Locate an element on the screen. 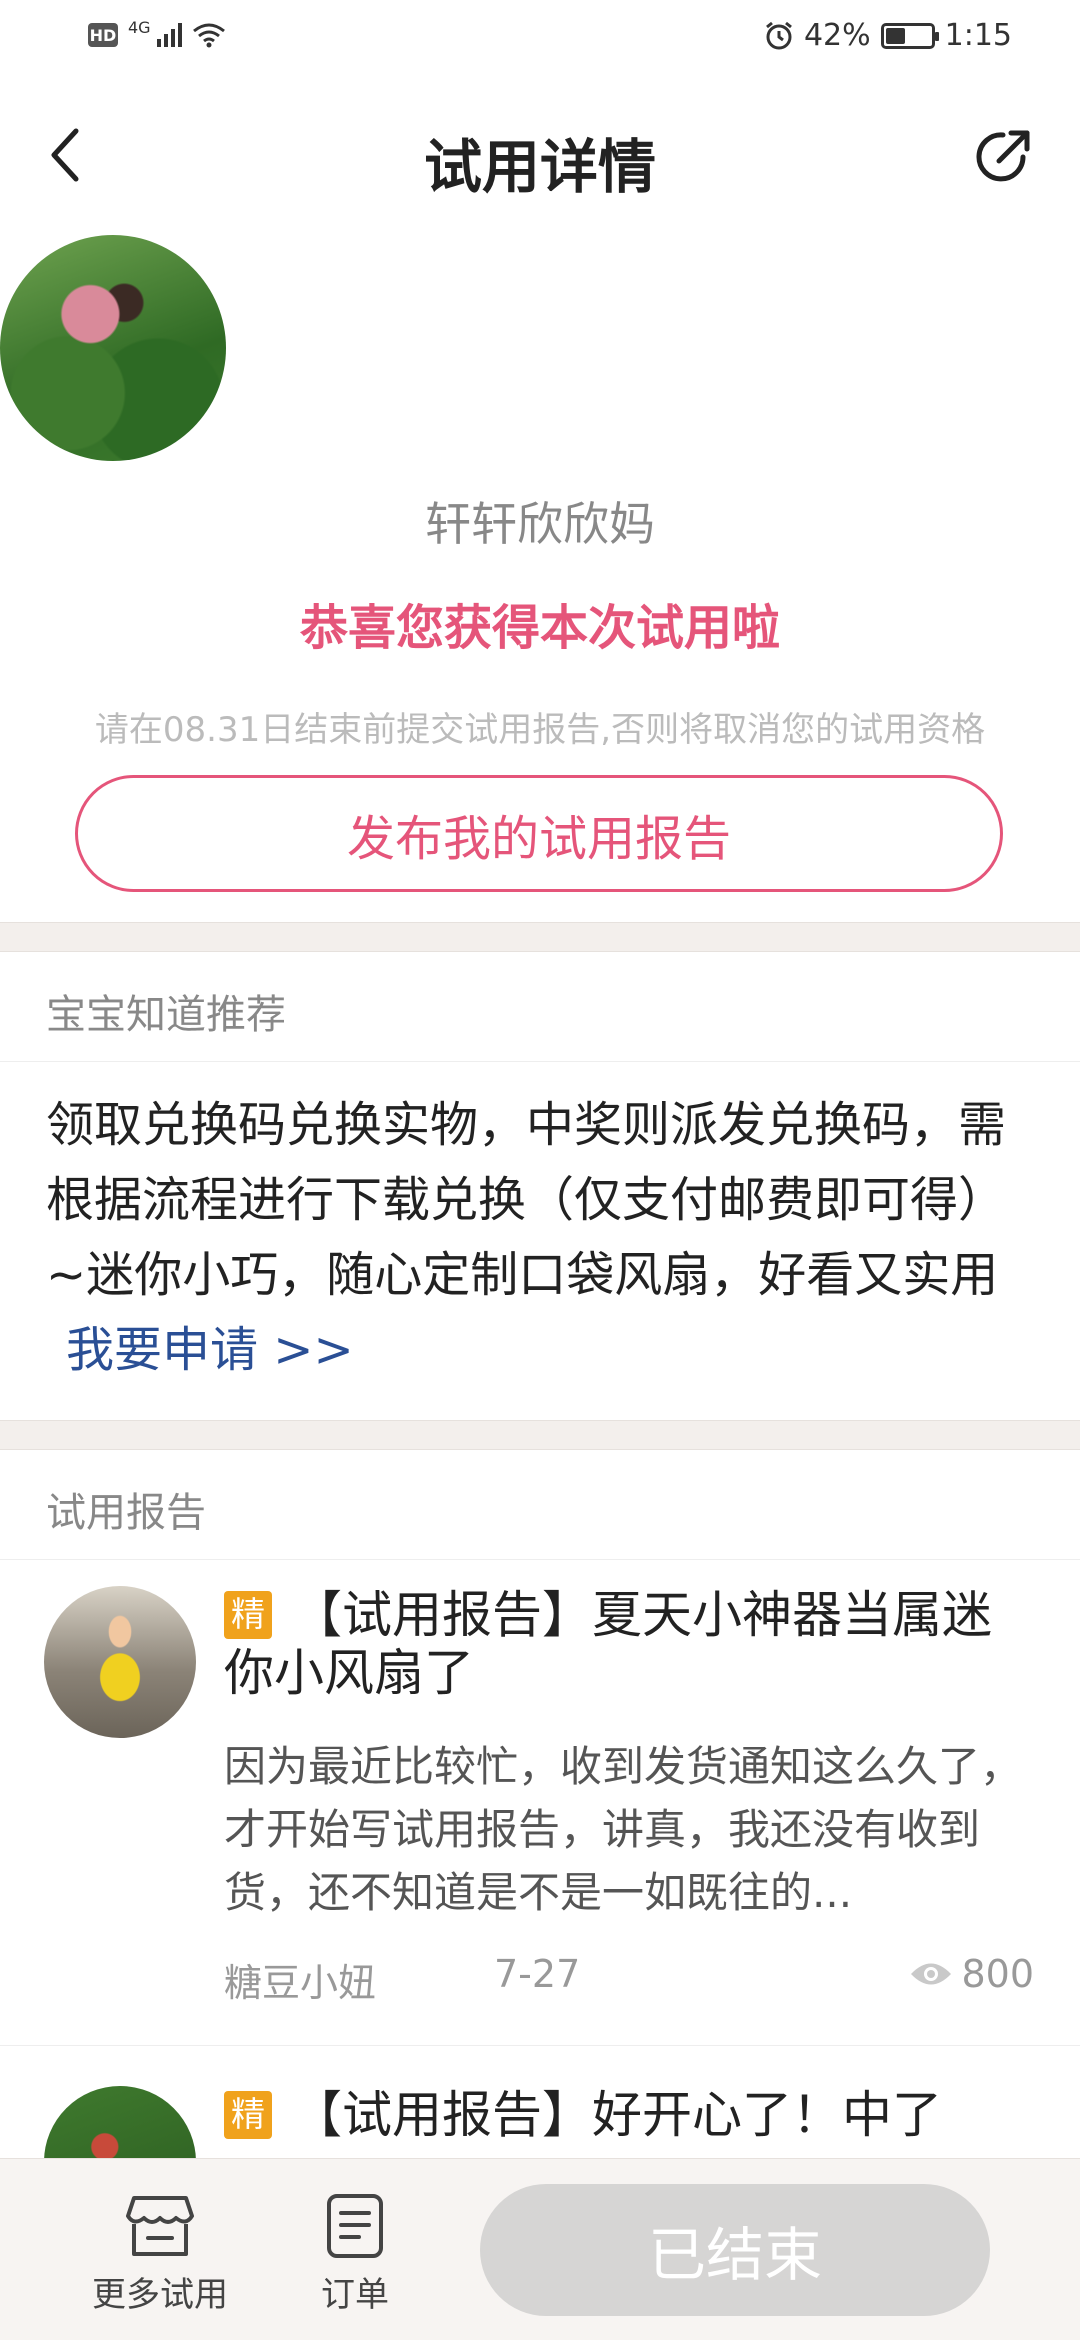  share-button is located at coordinates (1005, 155).